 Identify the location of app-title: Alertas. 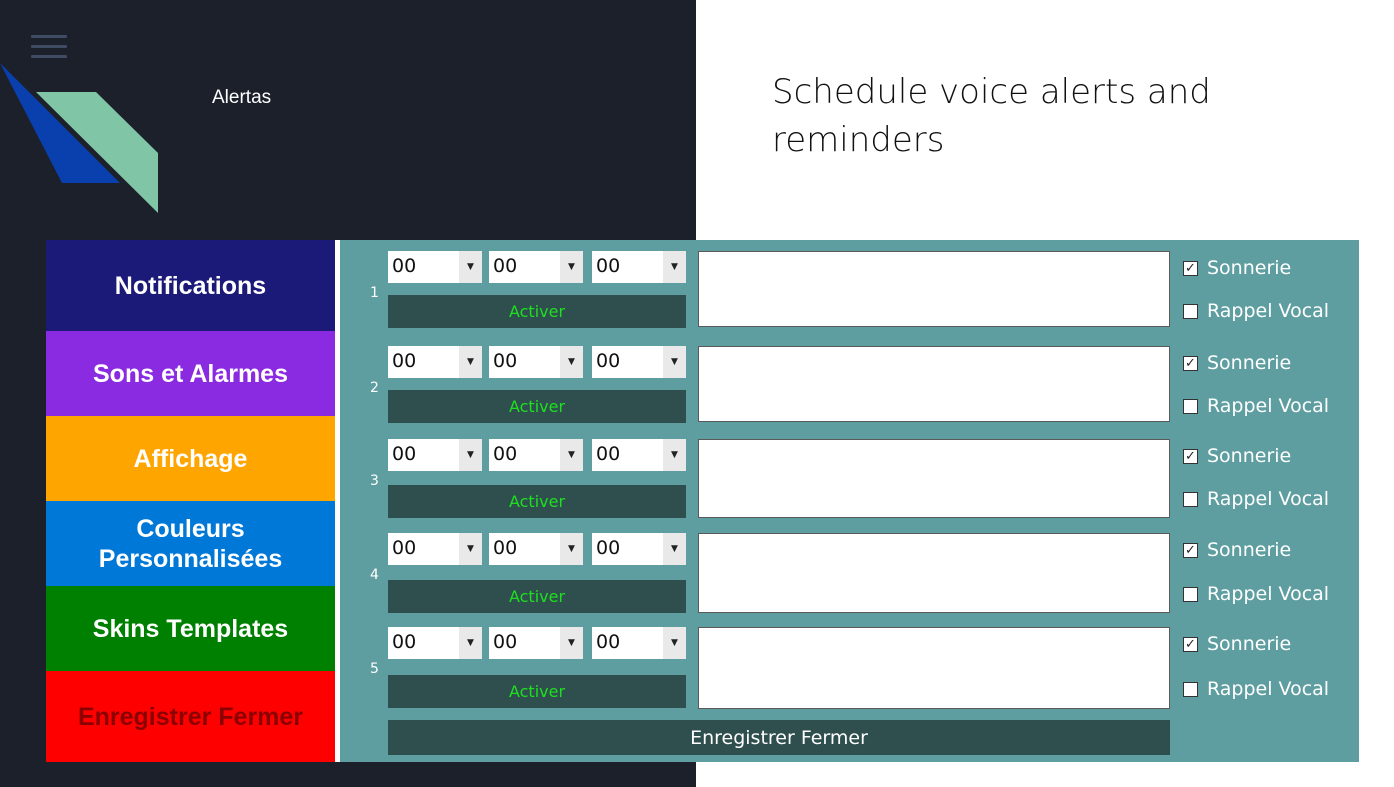
(242, 97).